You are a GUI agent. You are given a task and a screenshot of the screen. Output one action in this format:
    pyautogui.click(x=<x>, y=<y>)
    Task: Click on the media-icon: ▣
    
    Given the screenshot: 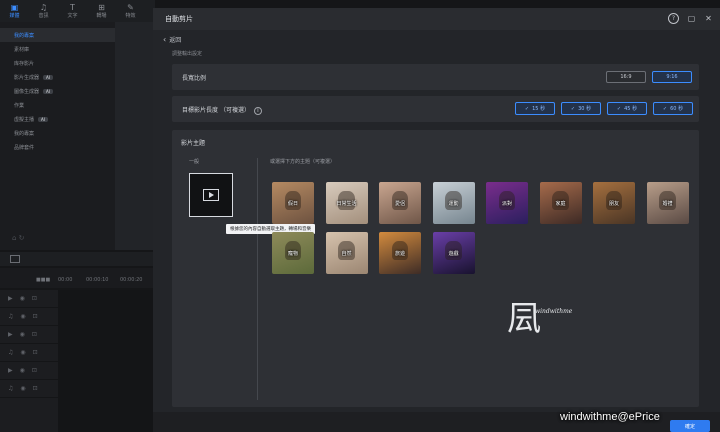 What is the action you would take?
    pyautogui.click(x=14, y=7)
    